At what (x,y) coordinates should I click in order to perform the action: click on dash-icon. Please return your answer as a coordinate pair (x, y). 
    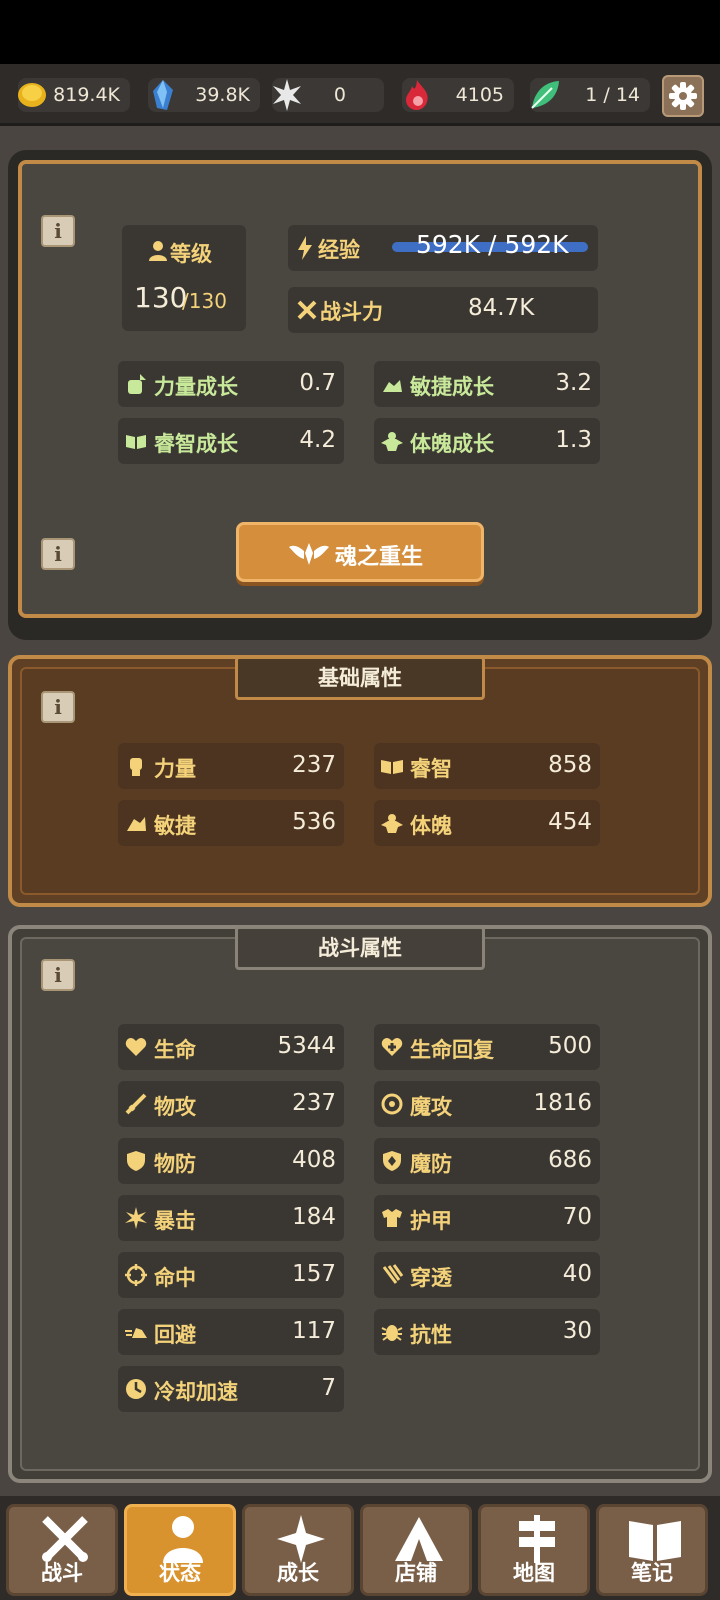
    Looking at the image, I should click on (136, 1333).